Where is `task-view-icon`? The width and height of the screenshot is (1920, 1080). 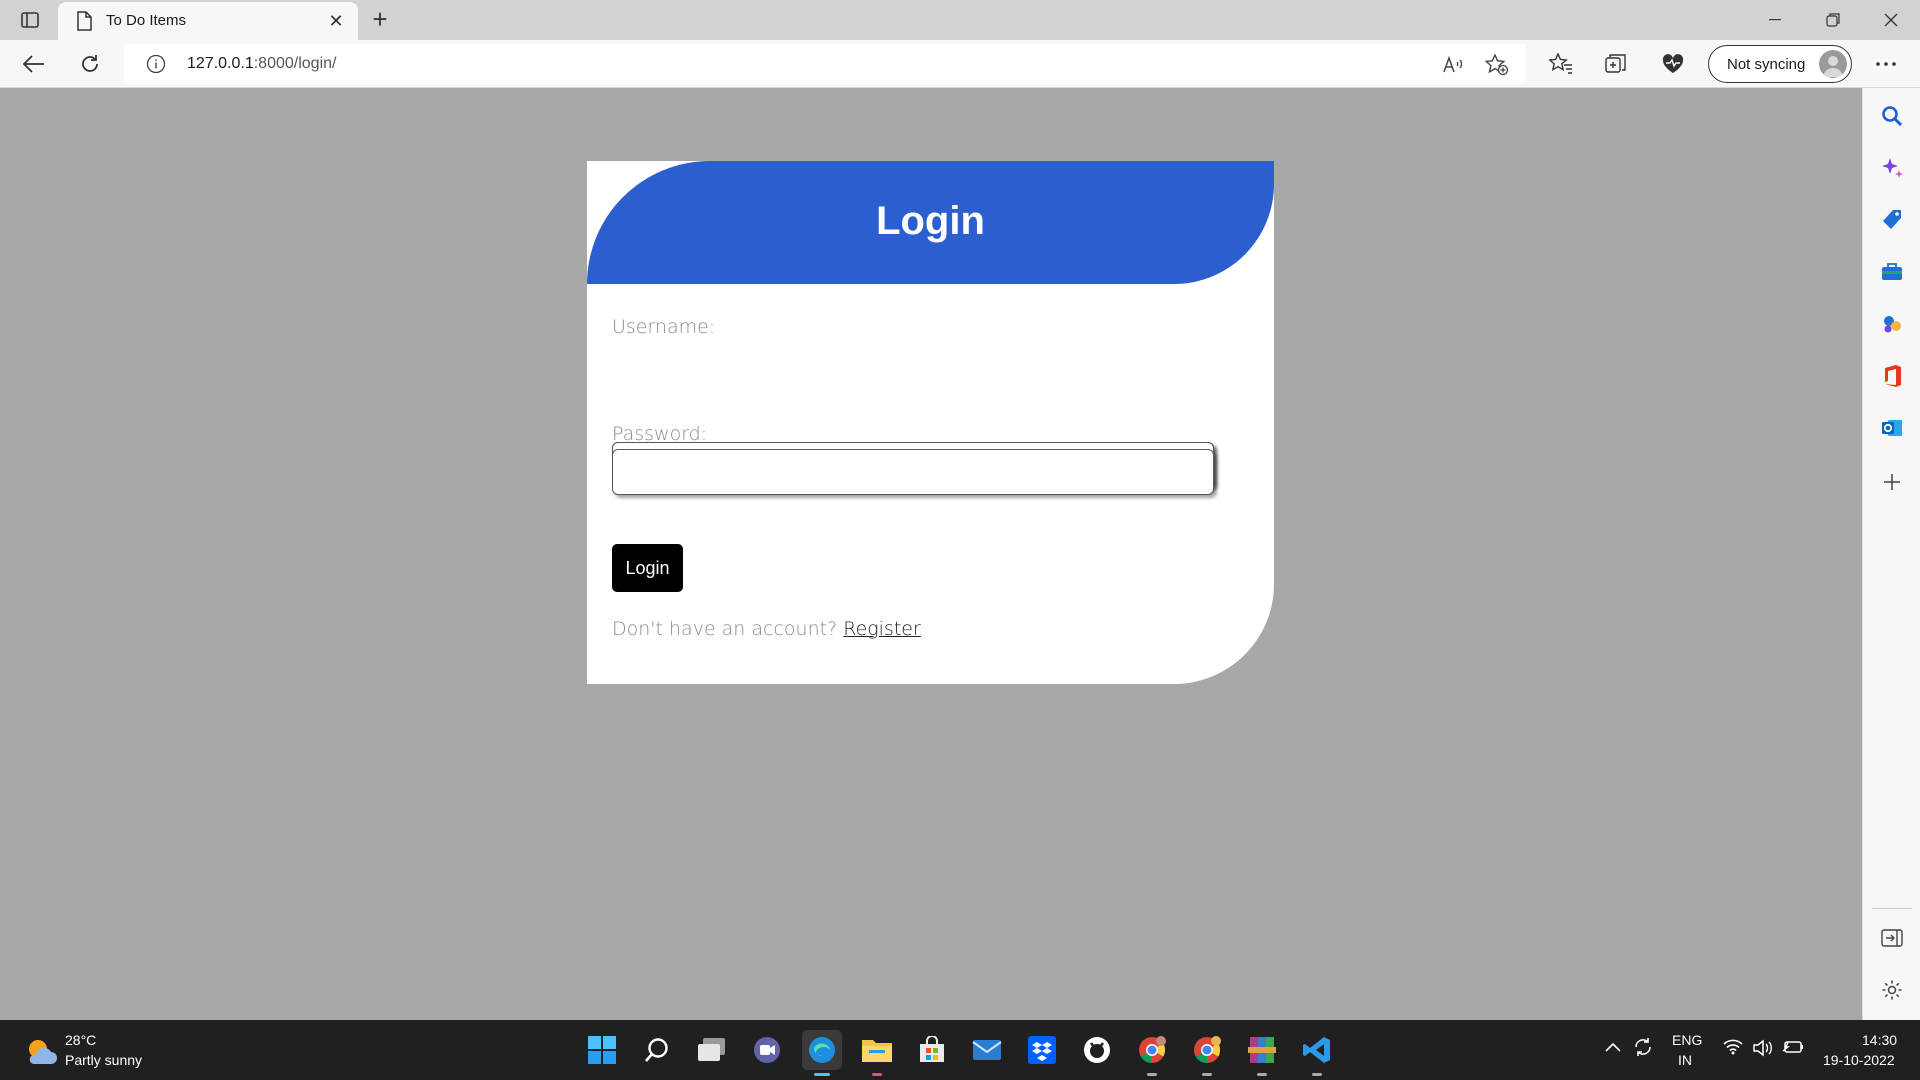 task-view-icon is located at coordinates (712, 1050).